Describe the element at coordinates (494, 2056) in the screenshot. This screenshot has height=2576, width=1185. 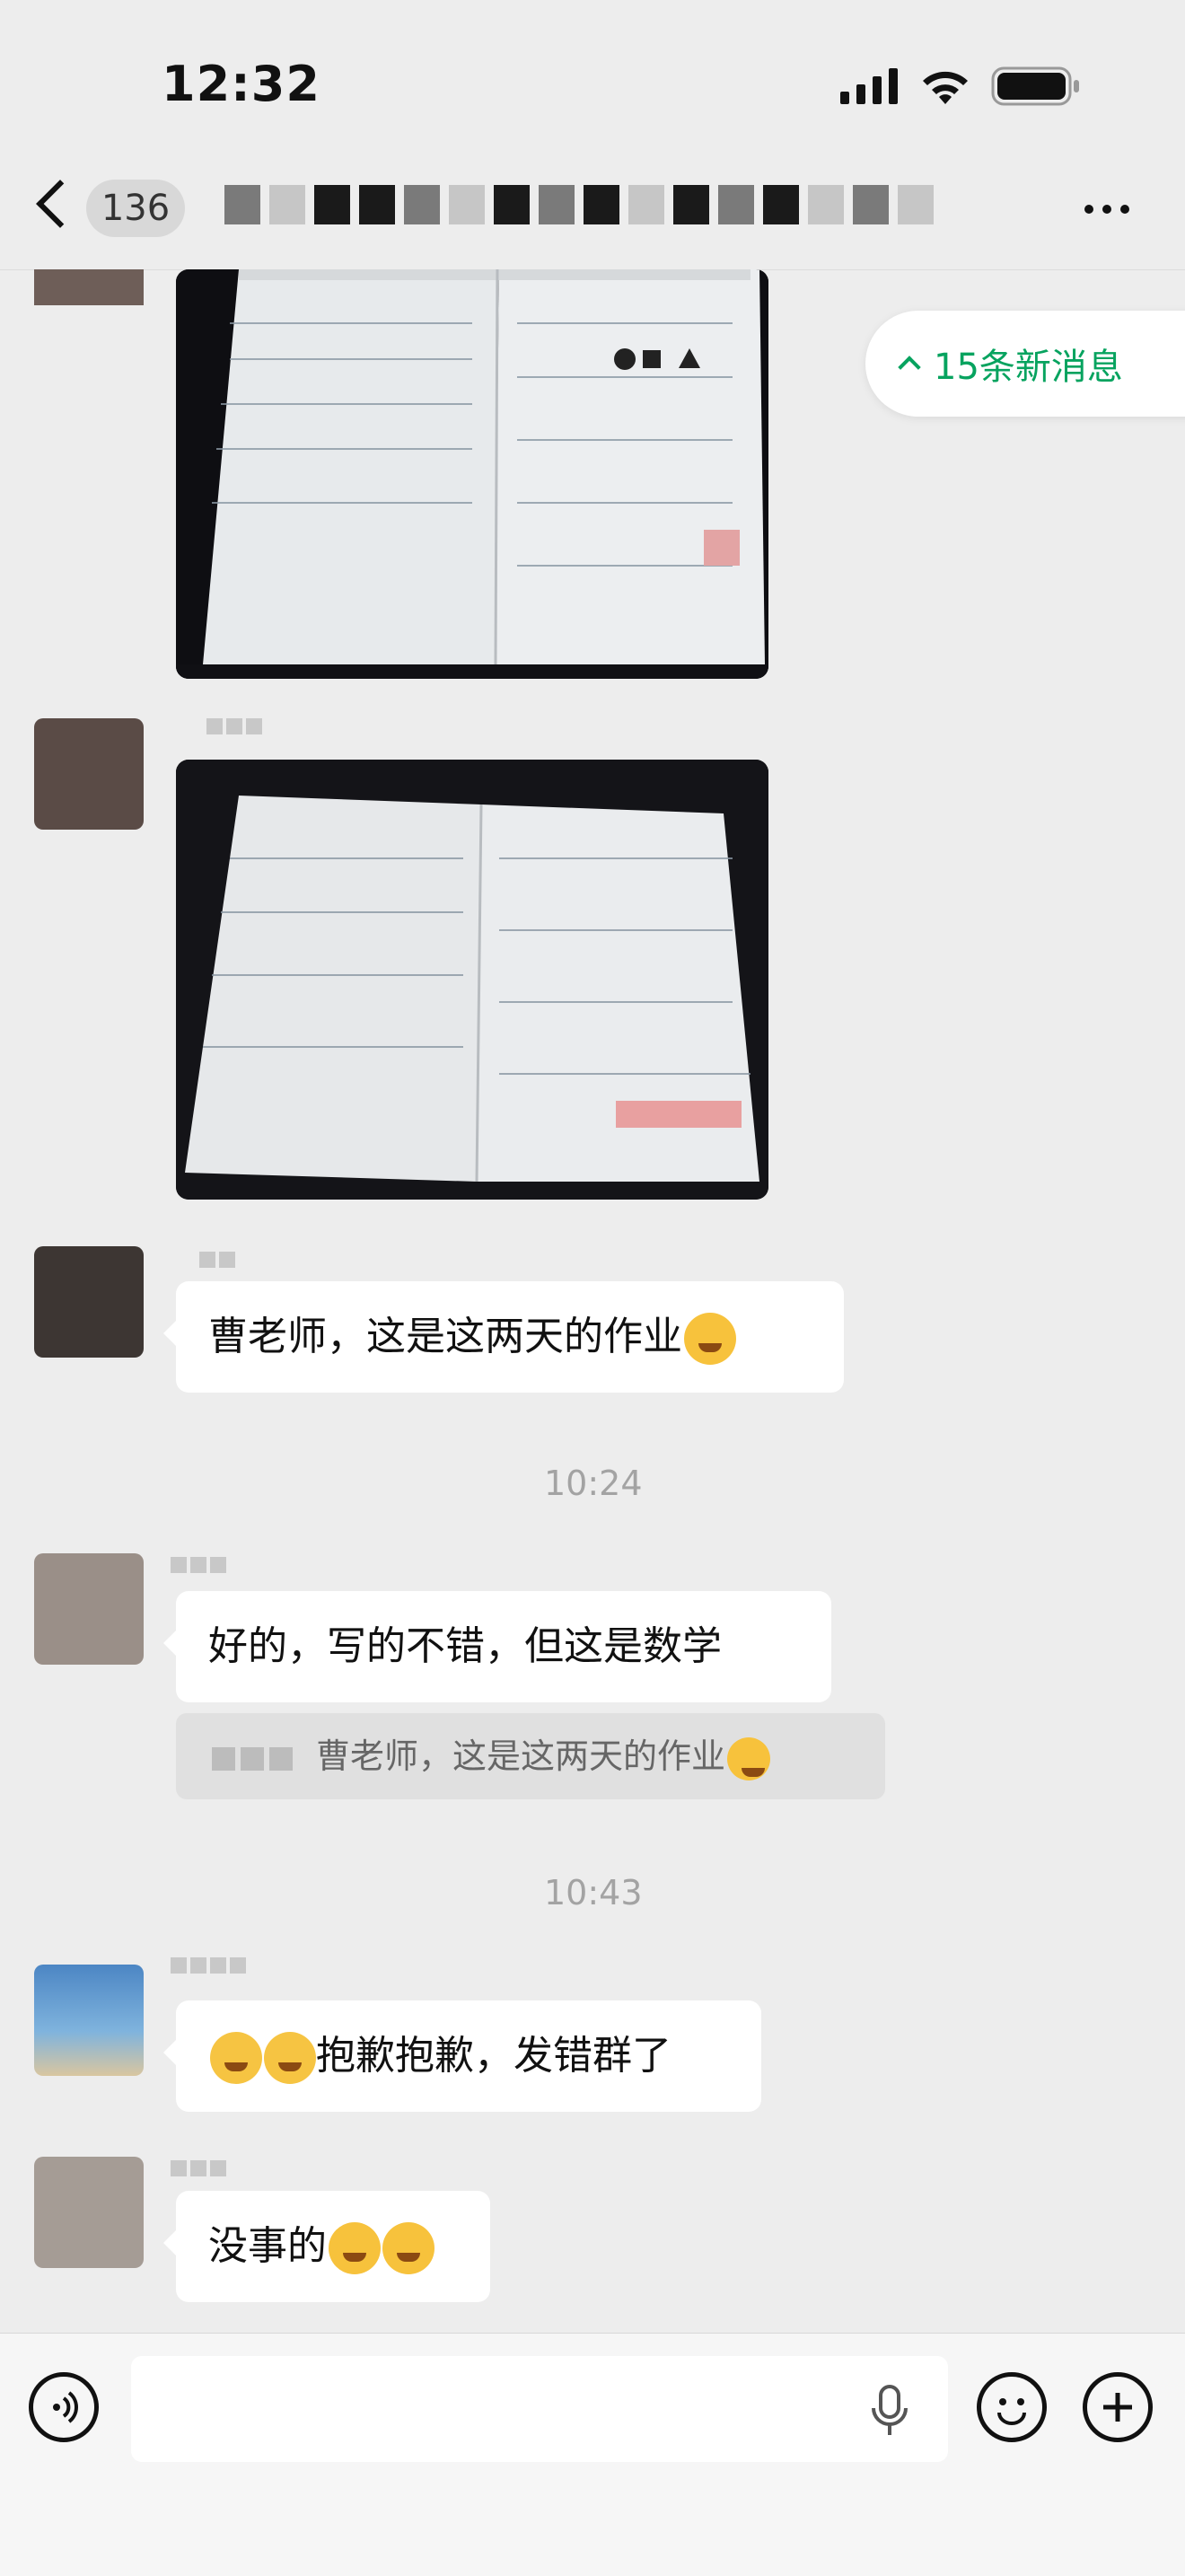
I see `message-text: 抱歉抱歉，发错群了` at that location.